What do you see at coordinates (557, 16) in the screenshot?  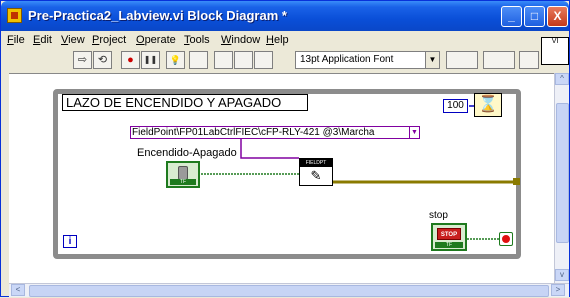 I see `close-button: X` at bounding box center [557, 16].